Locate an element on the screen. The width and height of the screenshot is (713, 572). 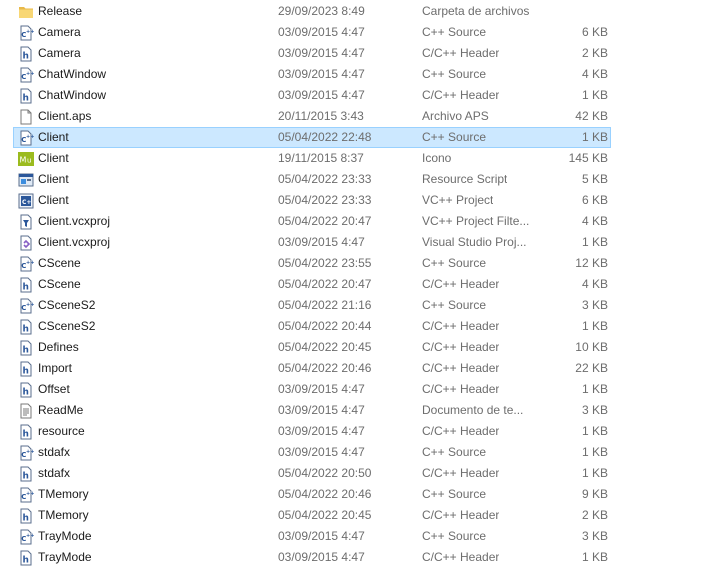
file-size: 2 KB is located at coordinates (594, 515).